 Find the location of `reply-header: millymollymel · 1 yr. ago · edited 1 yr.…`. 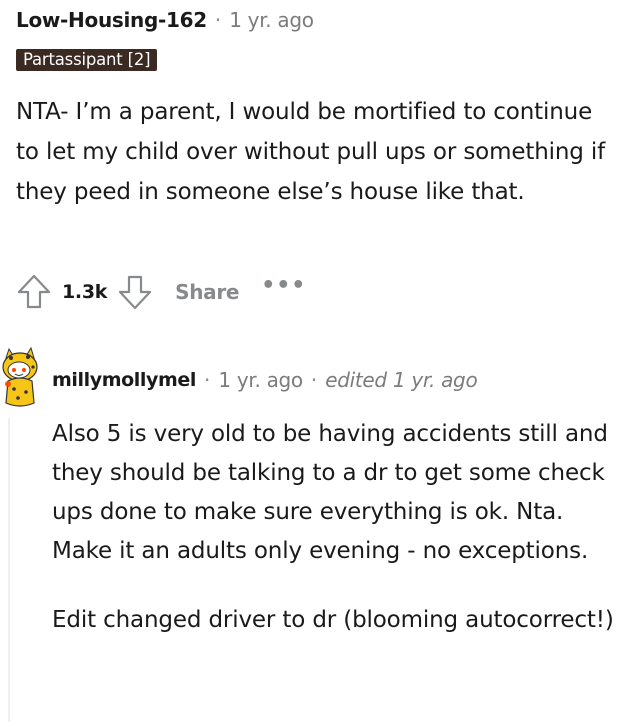

reply-header: millymollymel · 1 yr. ago · edited 1 yr.… is located at coordinates (265, 380).